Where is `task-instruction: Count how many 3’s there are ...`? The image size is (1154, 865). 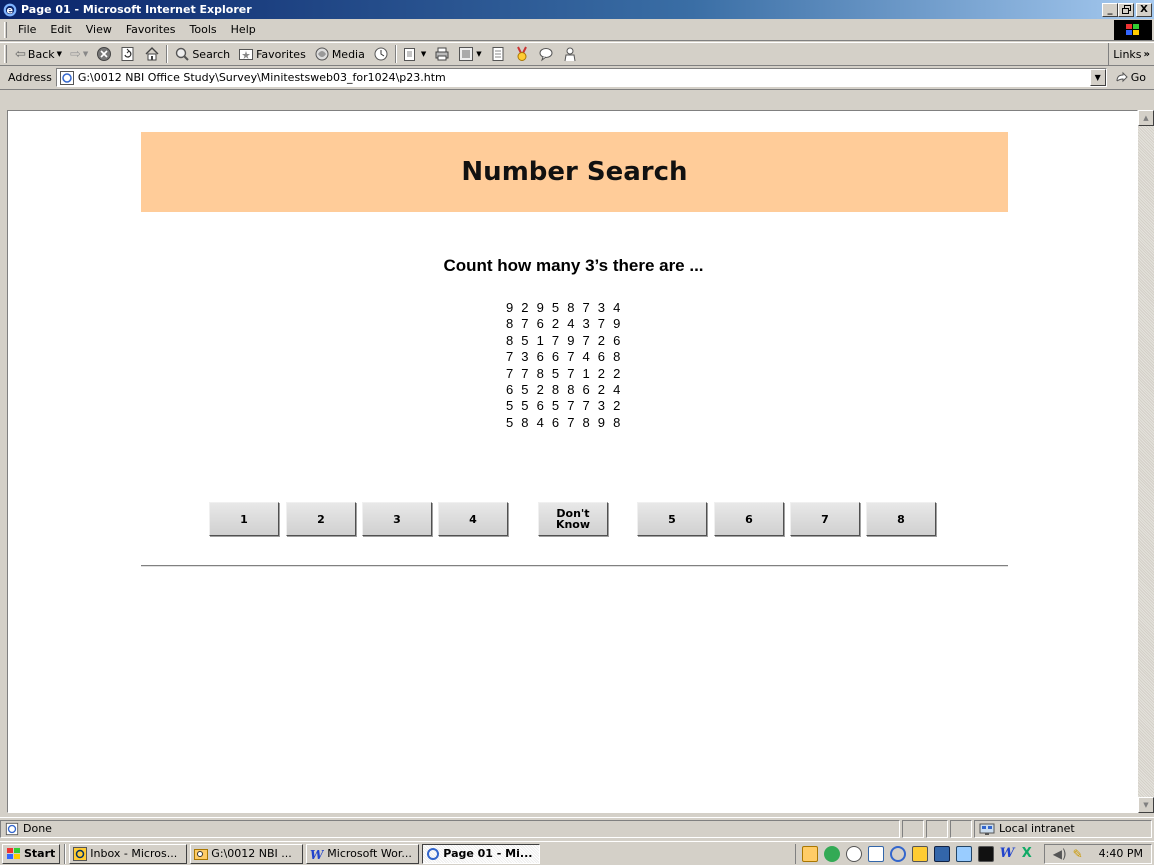
task-instruction: Count how many 3’s there are ... is located at coordinates (573, 265).